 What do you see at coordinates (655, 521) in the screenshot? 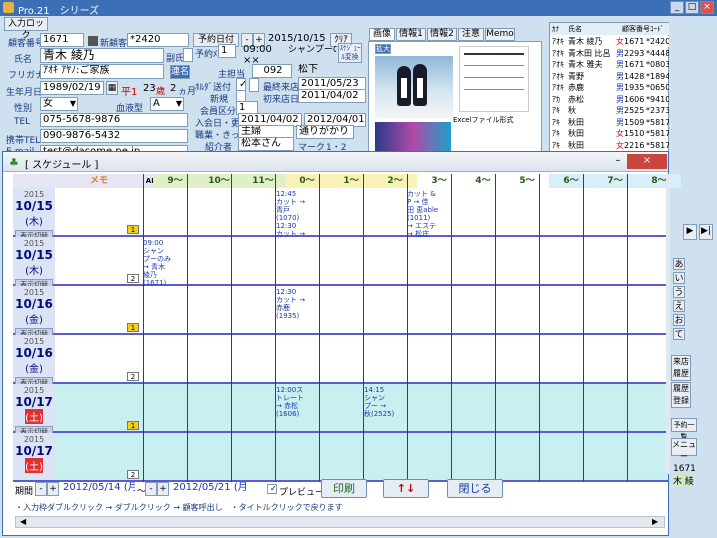
I see `scroll-right-icon: ▶` at bounding box center [655, 521].